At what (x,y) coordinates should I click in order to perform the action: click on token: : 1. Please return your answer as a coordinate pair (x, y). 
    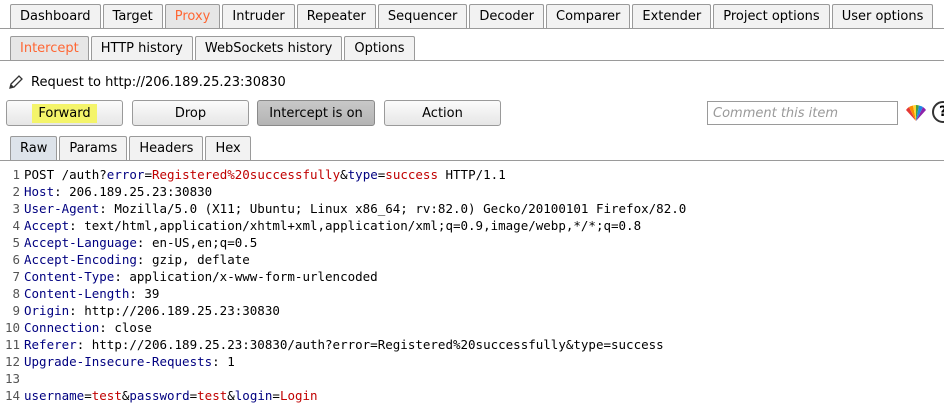
    Looking at the image, I should click on (223, 361).